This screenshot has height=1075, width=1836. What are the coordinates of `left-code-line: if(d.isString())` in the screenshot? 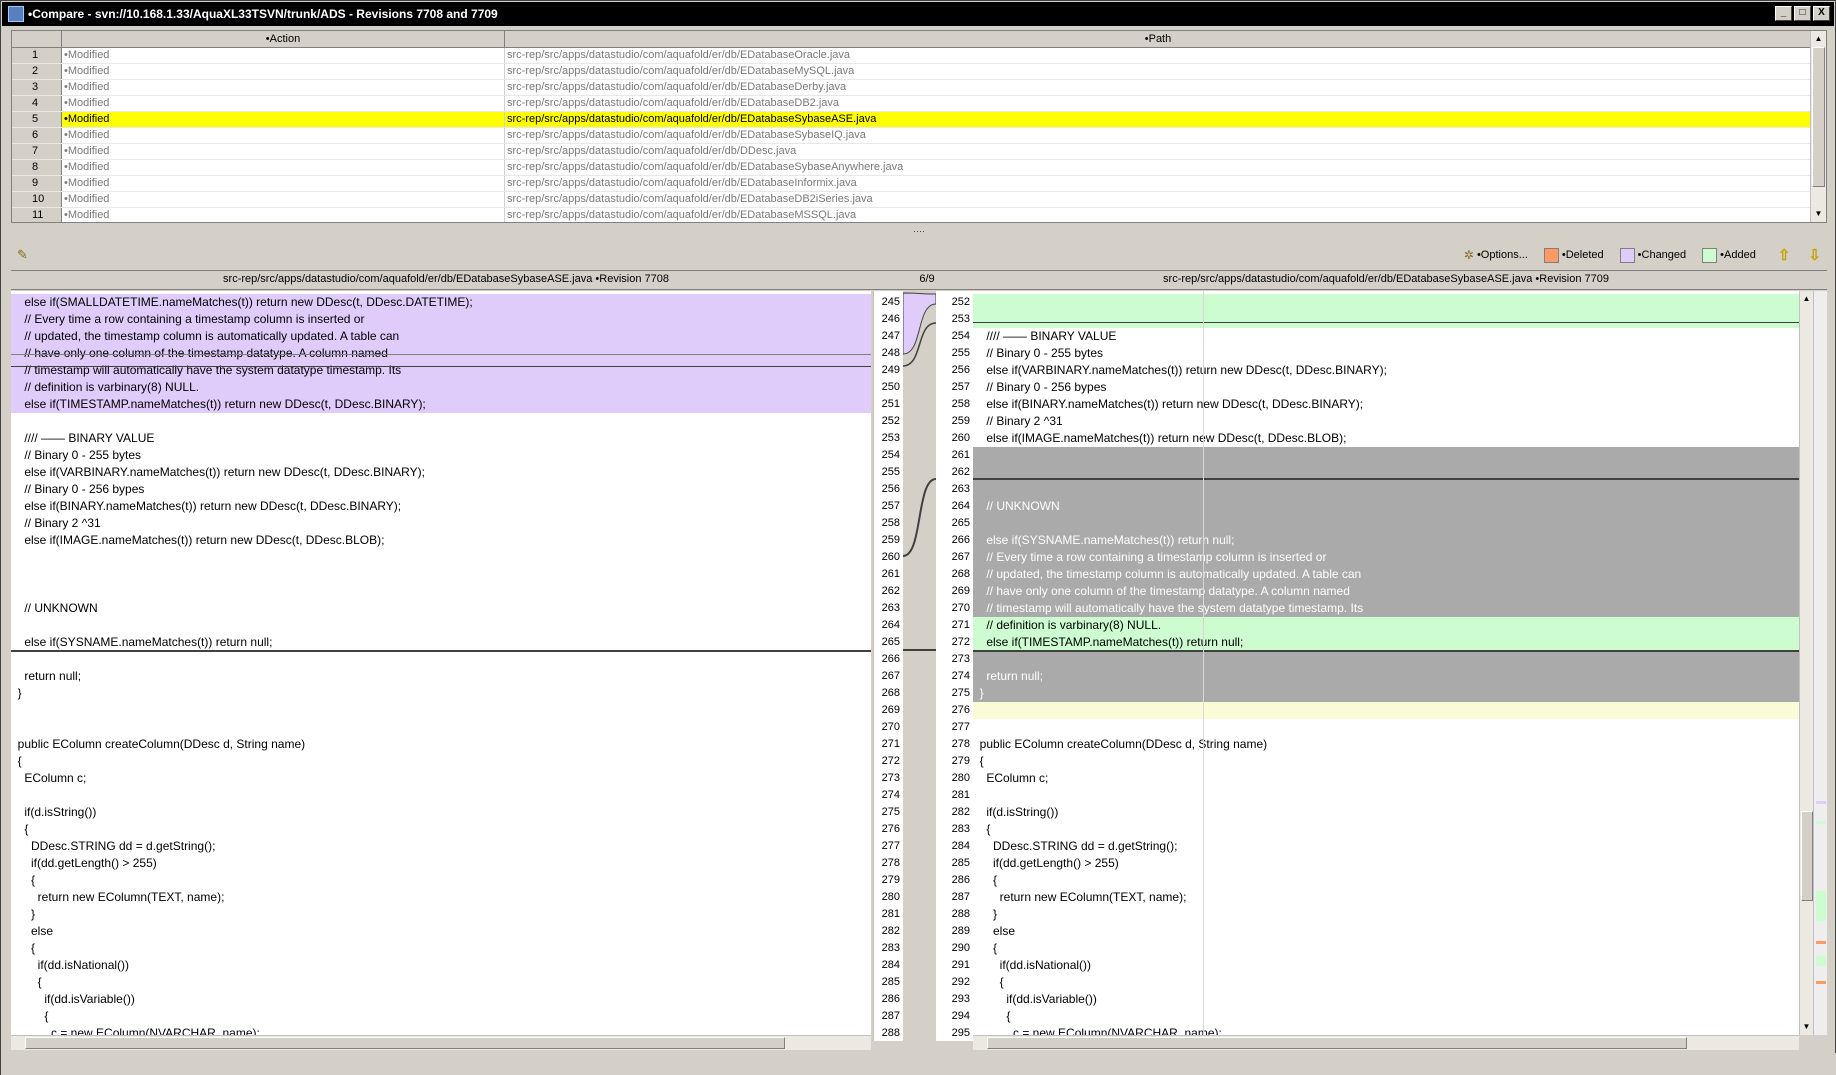 It's located at (441, 812).